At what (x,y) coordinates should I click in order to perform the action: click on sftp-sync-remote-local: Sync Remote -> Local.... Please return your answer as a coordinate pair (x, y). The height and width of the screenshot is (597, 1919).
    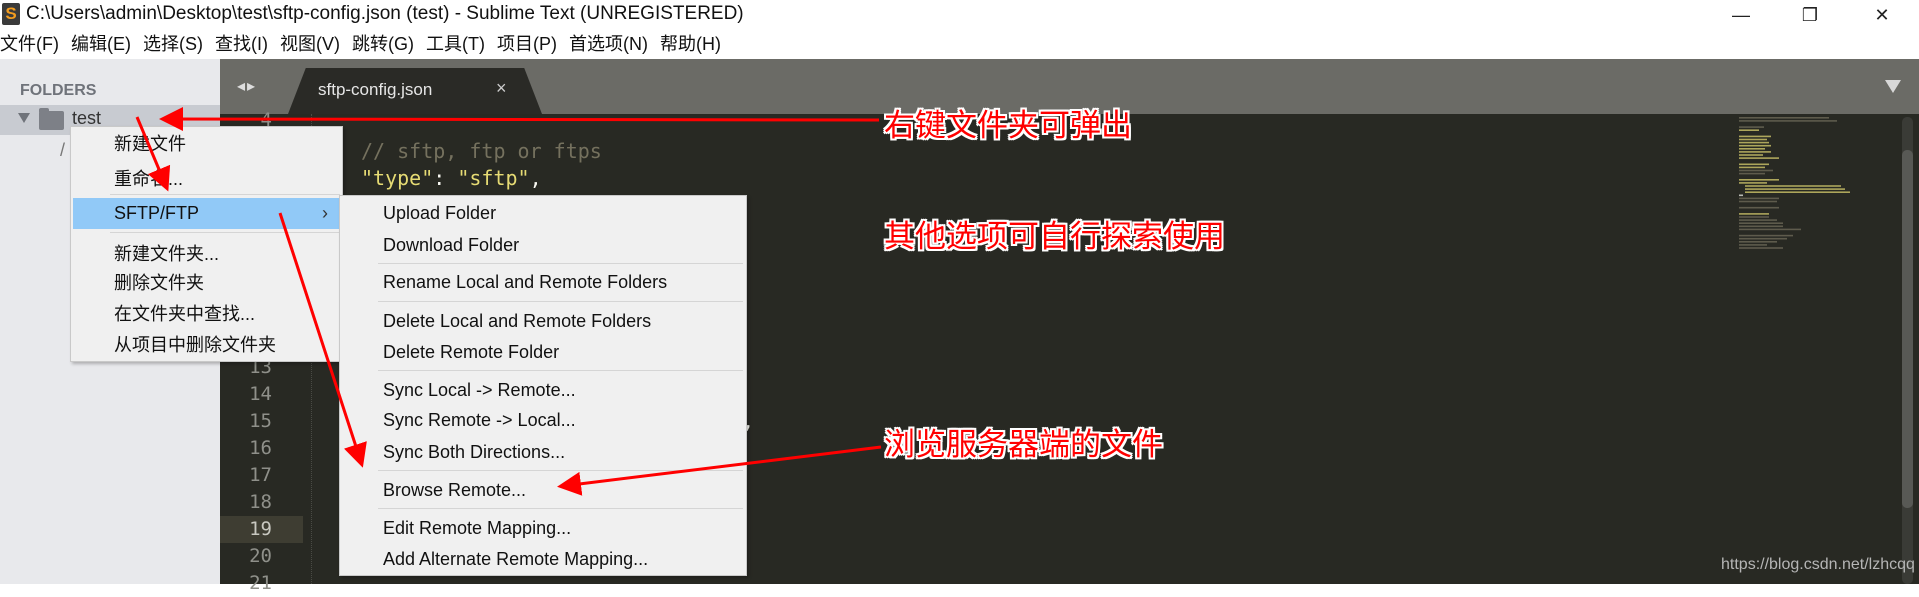
    Looking at the image, I should click on (479, 420).